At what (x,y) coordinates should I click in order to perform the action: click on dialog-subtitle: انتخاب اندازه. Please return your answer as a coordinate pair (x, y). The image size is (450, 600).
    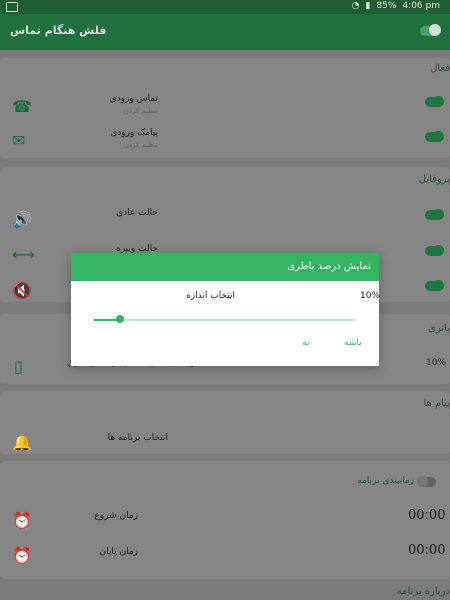
    Looking at the image, I should click on (210, 296).